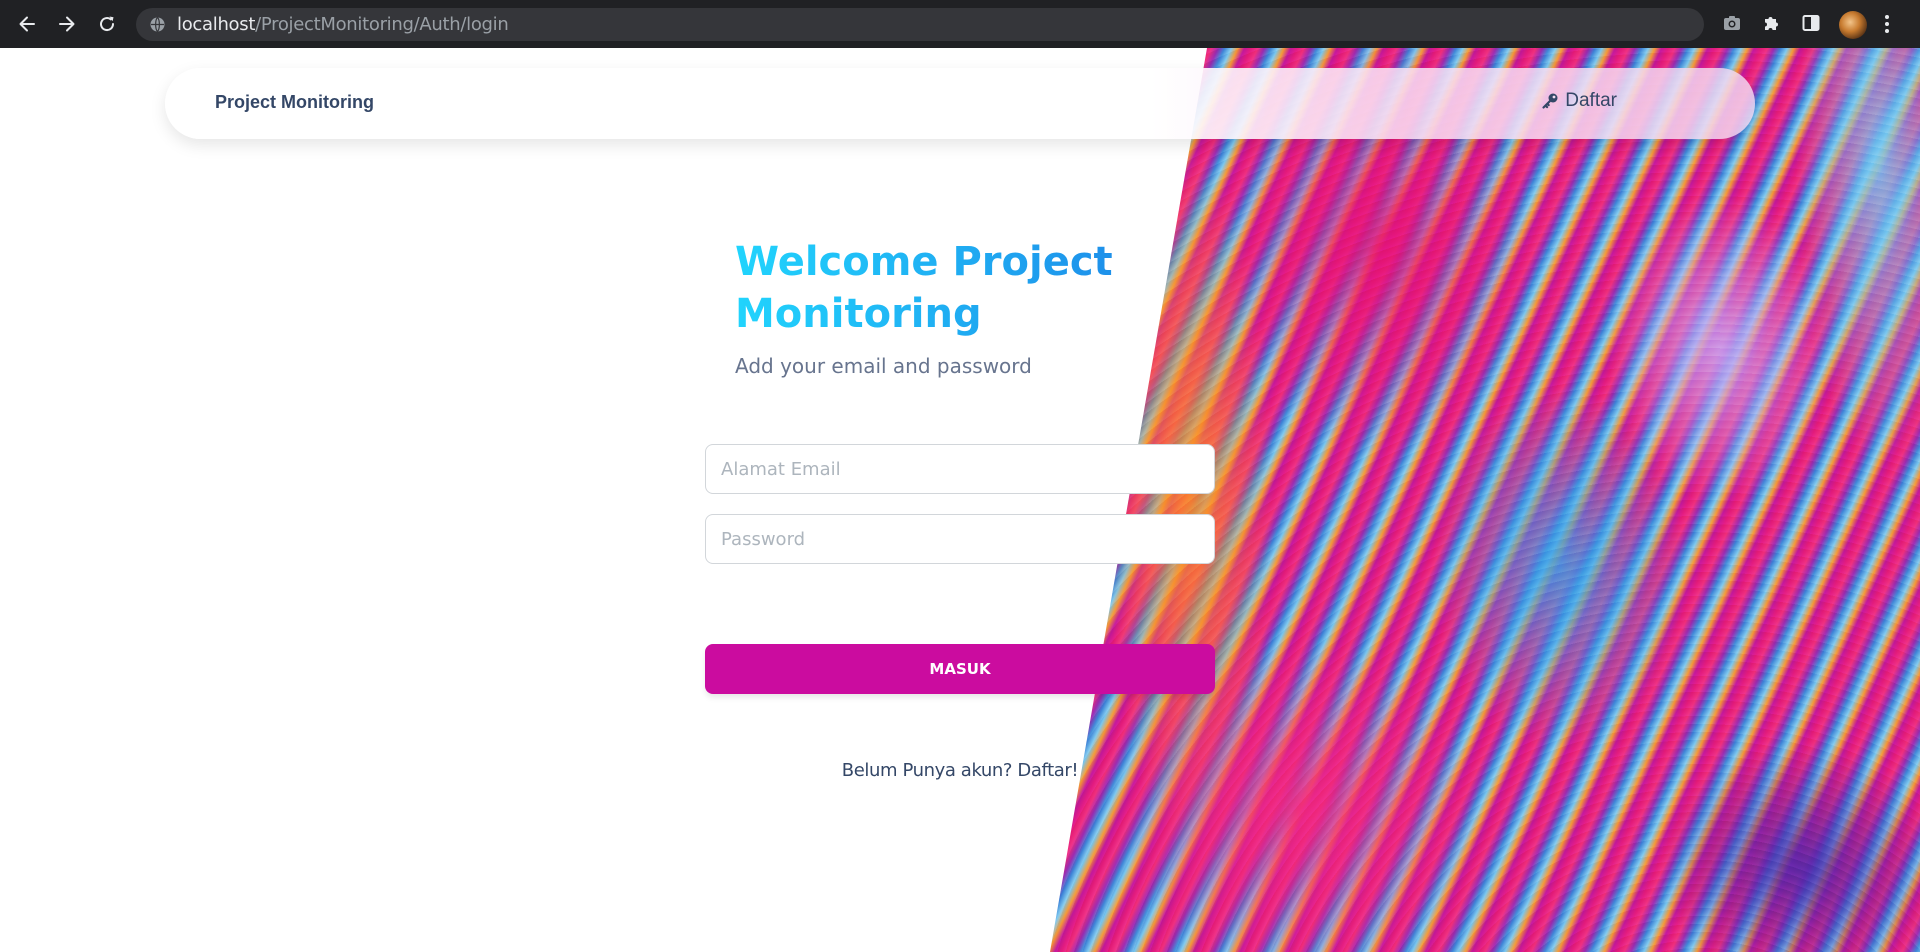 Image resolution: width=1920 pixels, height=952 pixels. Describe the element at coordinates (960, 770) in the screenshot. I see `register-link: Belum Punya akun? Daftar!` at that location.